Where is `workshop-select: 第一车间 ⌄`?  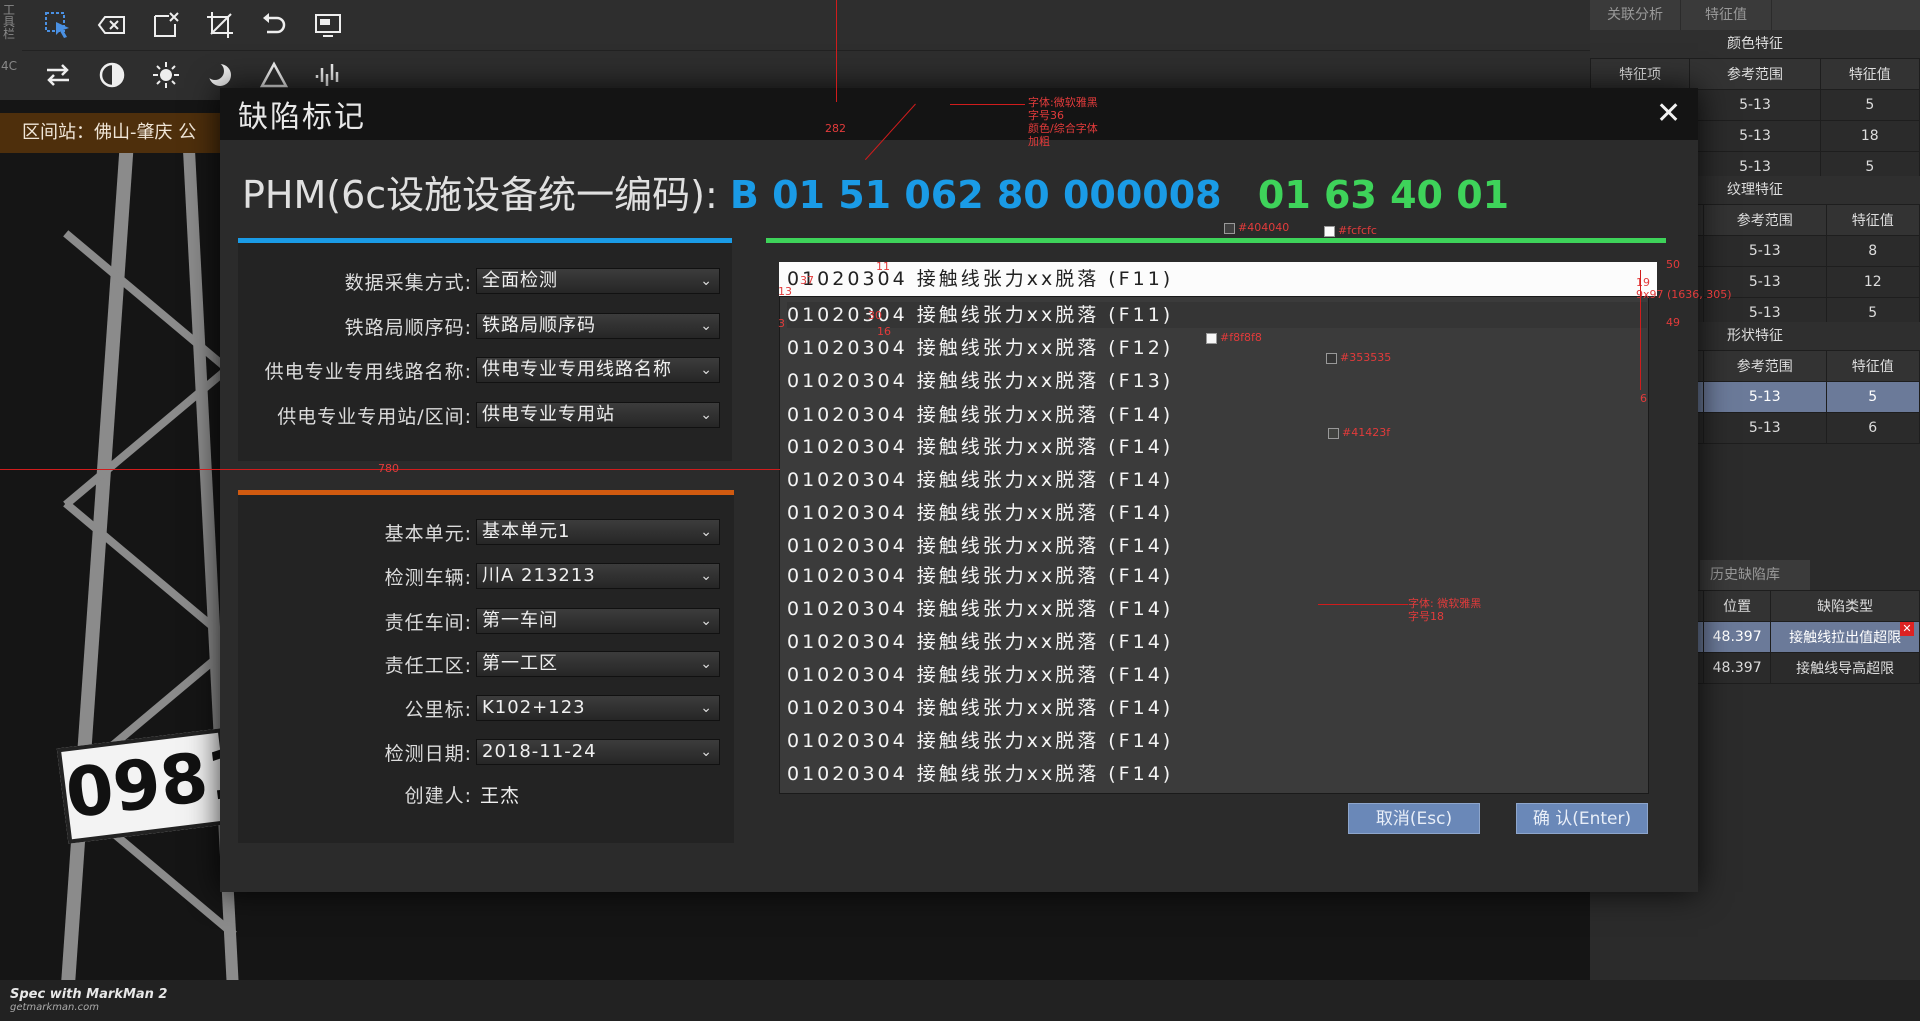 workshop-select: 第一车间 ⌄ is located at coordinates (598, 621).